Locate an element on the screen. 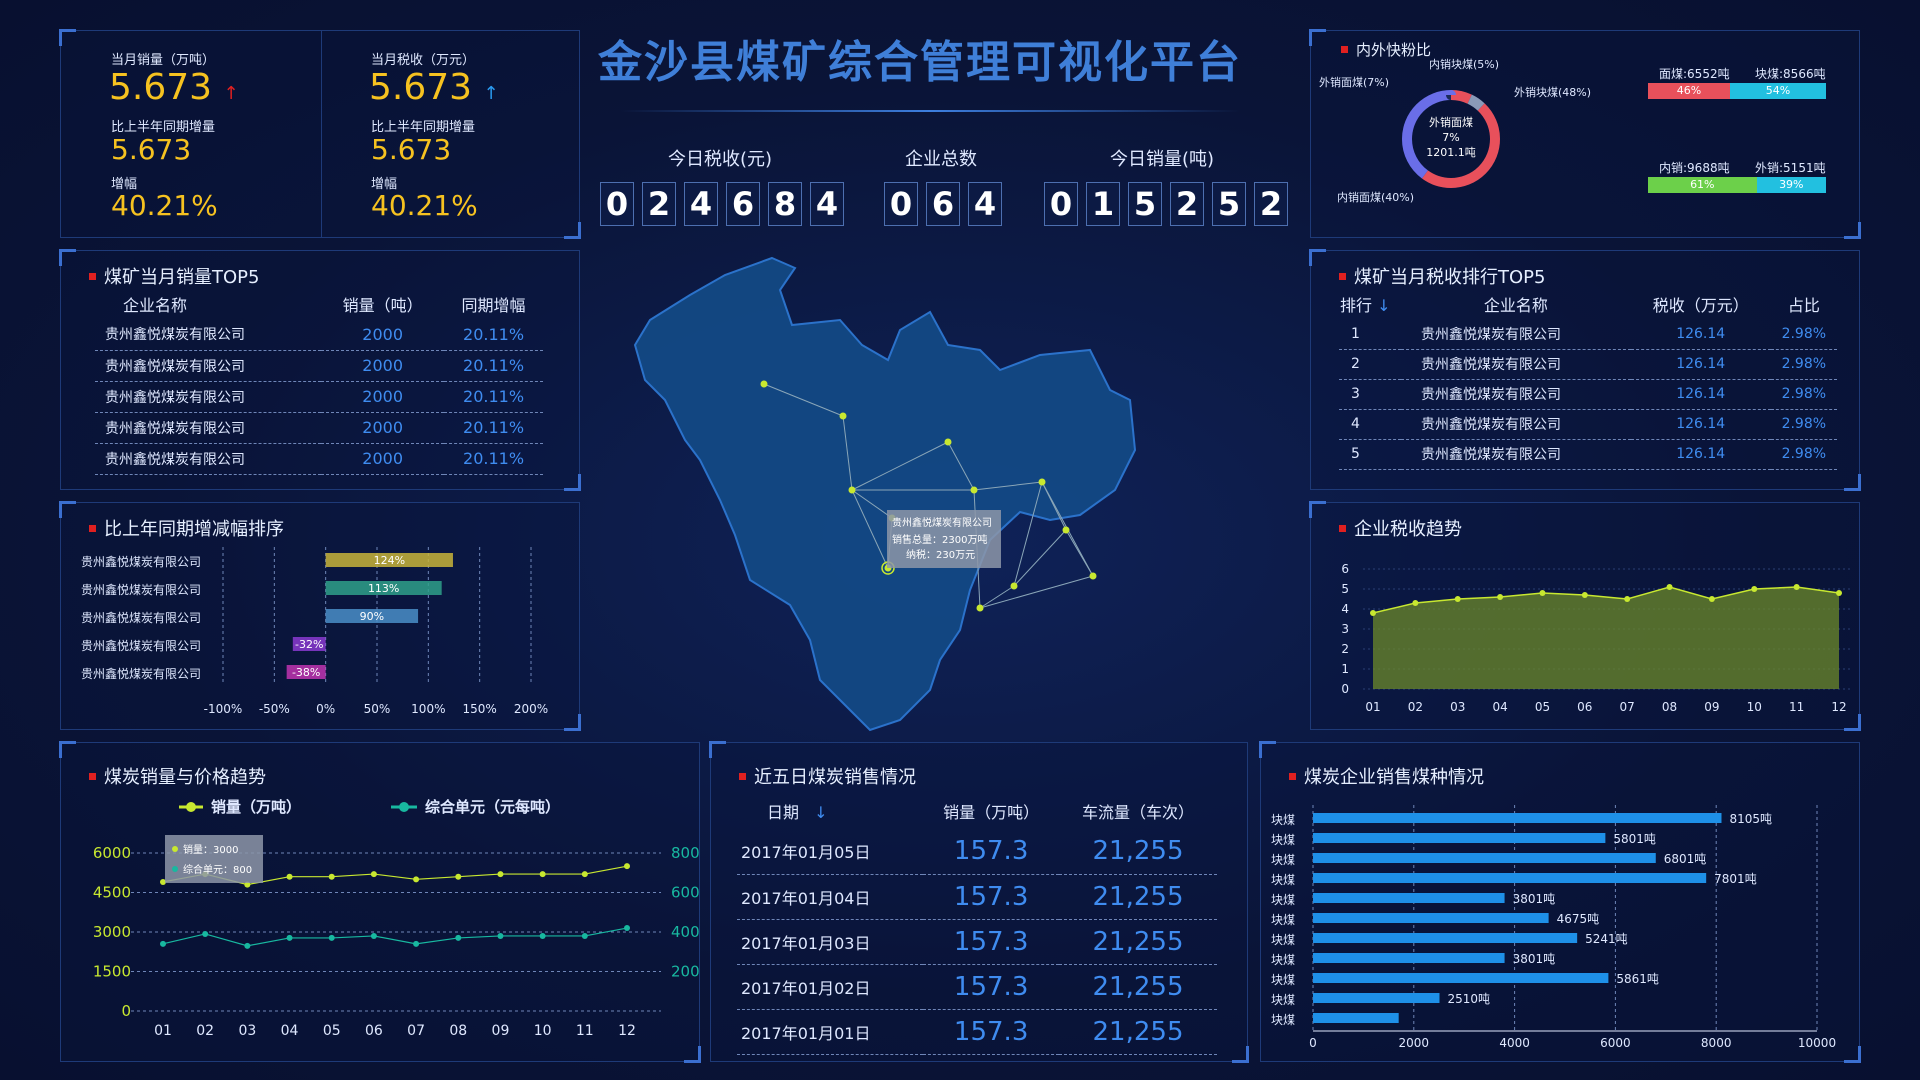  table-row: 2017年01月01日 157.3 21,255 is located at coordinates (977, 1031).